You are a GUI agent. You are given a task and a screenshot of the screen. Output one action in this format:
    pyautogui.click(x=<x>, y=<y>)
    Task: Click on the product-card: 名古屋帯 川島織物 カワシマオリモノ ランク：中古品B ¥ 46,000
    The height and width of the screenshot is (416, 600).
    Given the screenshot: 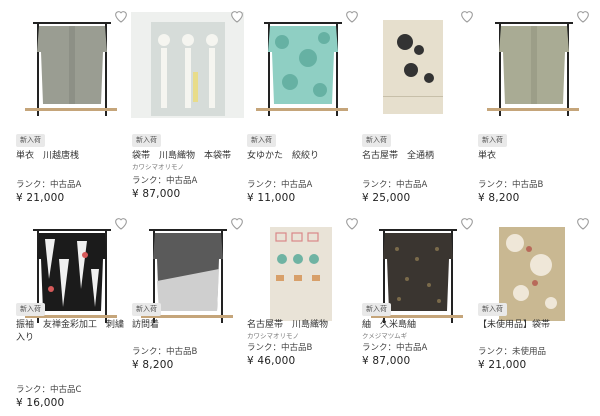 What is the action you would take?
    pyautogui.click(x=302, y=316)
    